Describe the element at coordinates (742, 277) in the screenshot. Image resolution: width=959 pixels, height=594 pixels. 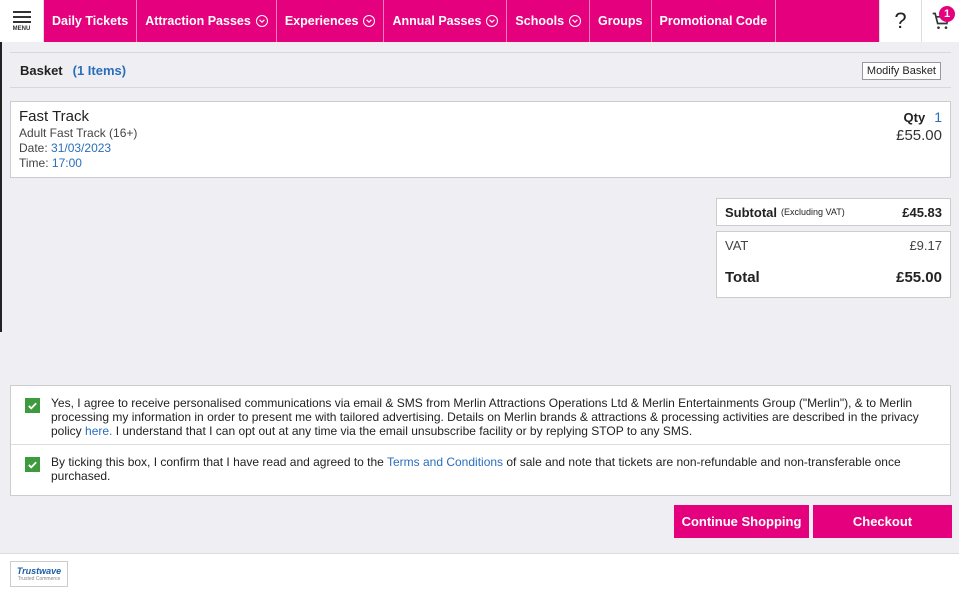
I see `total-label: Total` at that location.